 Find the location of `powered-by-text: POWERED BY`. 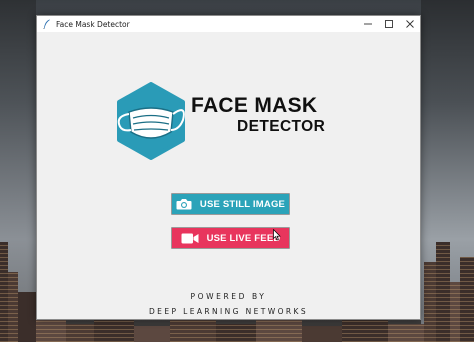

powered-by-text: POWERED BY is located at coordinates (228, 296).